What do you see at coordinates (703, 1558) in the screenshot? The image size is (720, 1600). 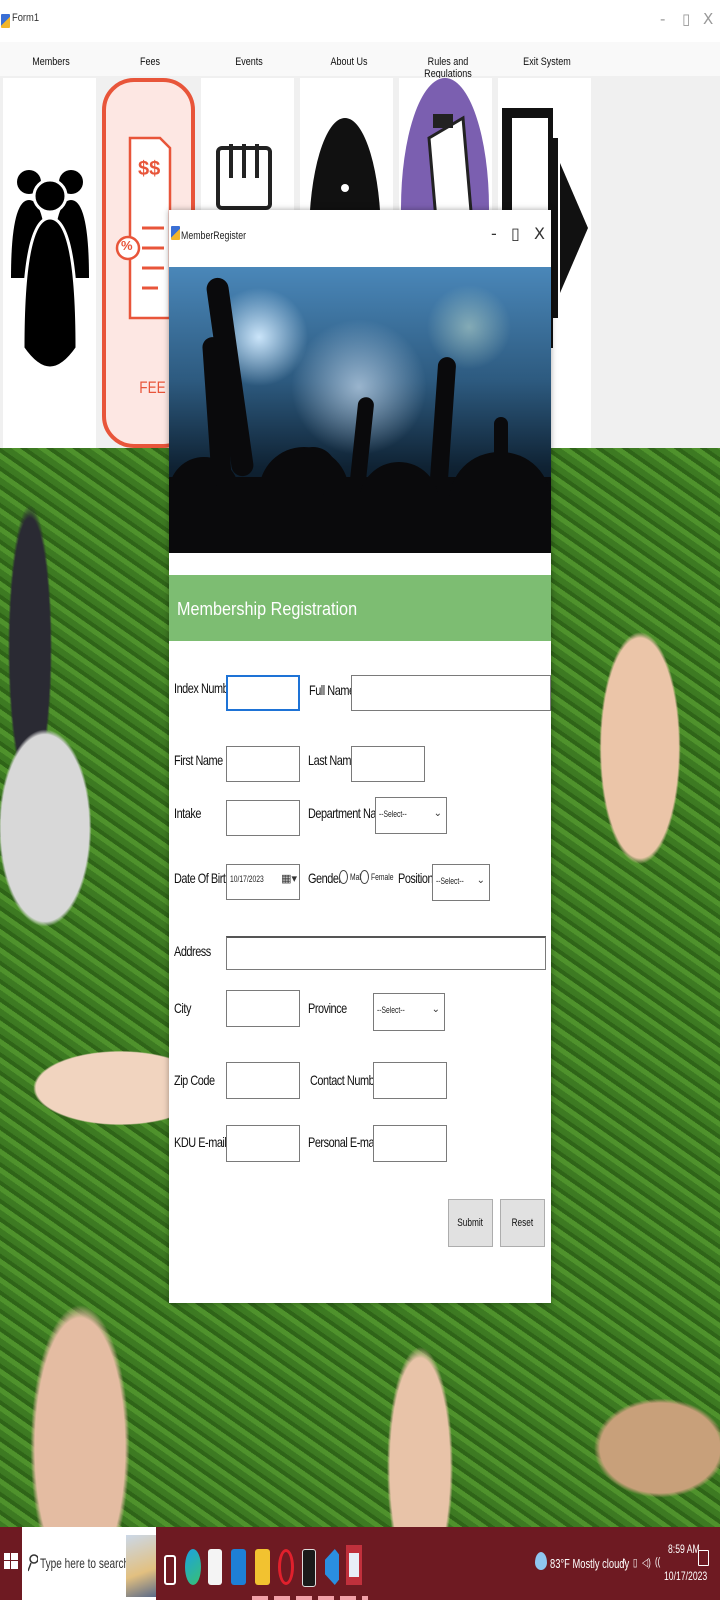 I see `notification-icon` at bounding box center [703, 1558].